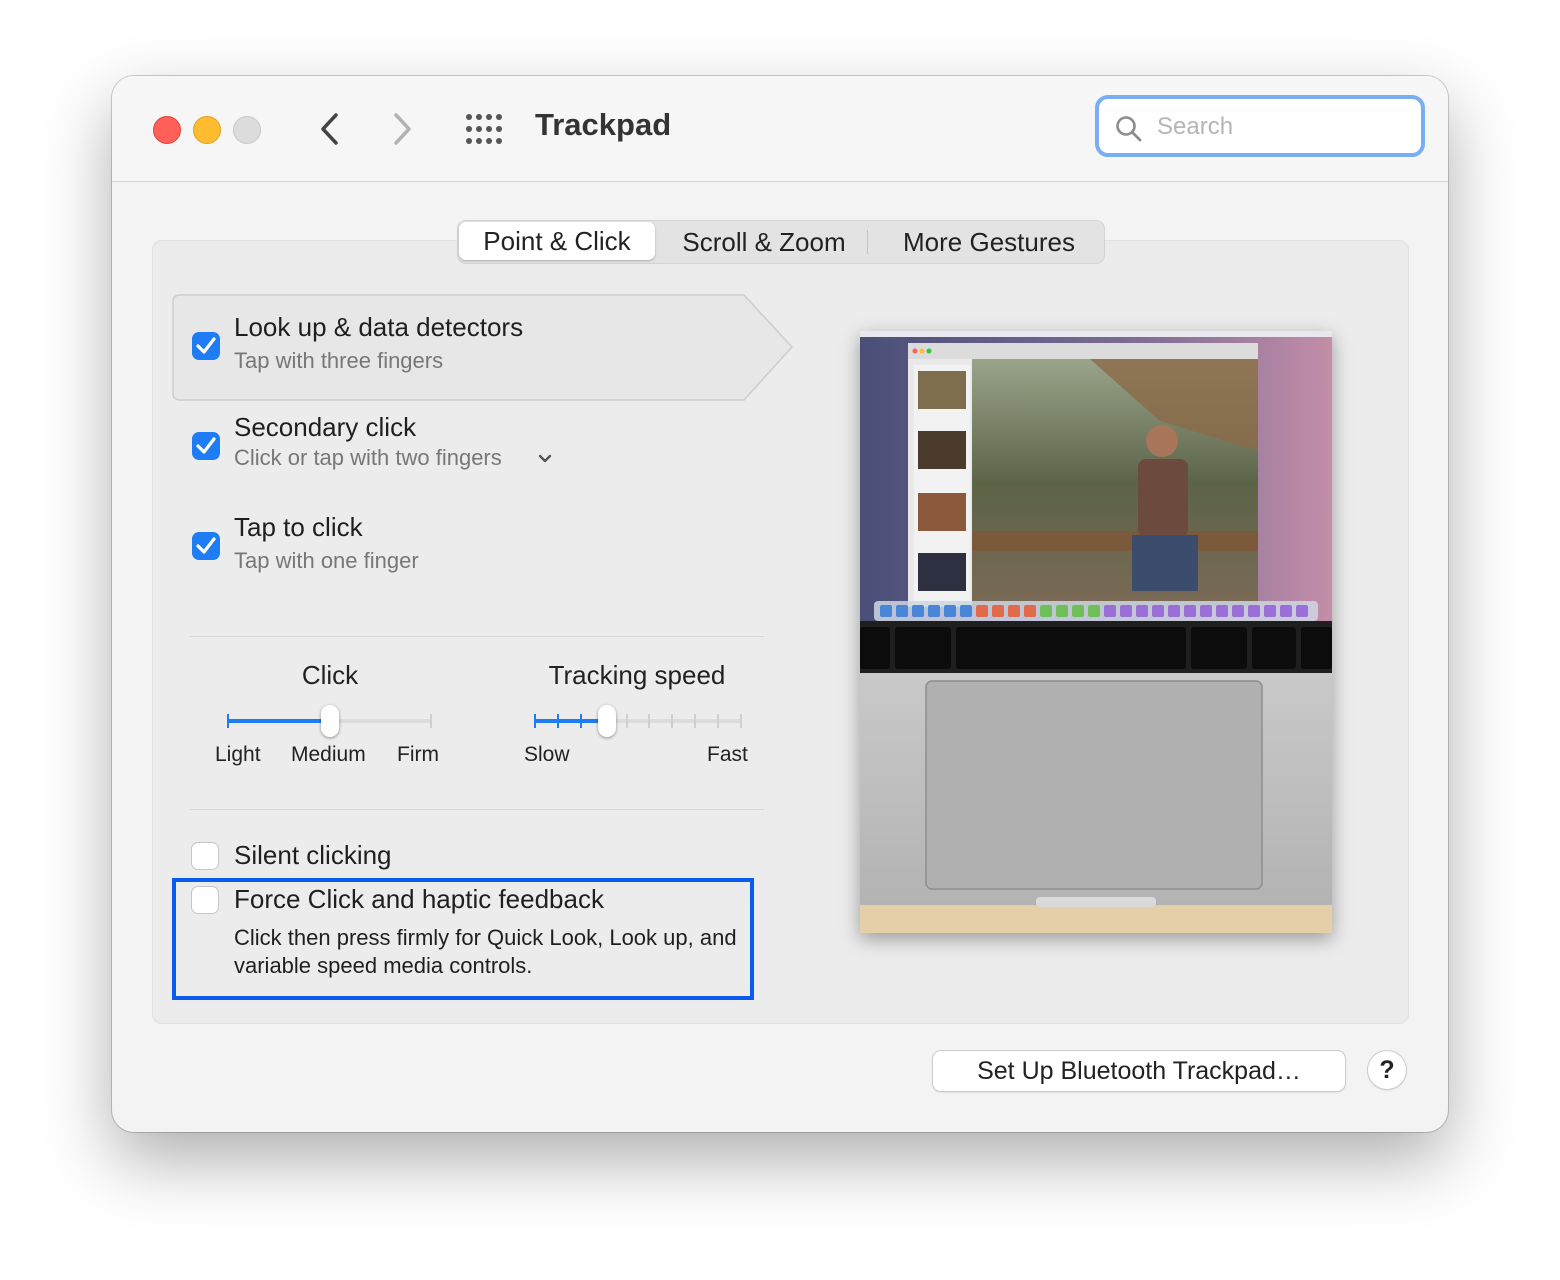 The width and height of the screenshot is (1560, 1280). What do you see at coordinates (603, 124) in the screenshot?
I see `window-title: Trackpad` at bounding box center [603, 124].